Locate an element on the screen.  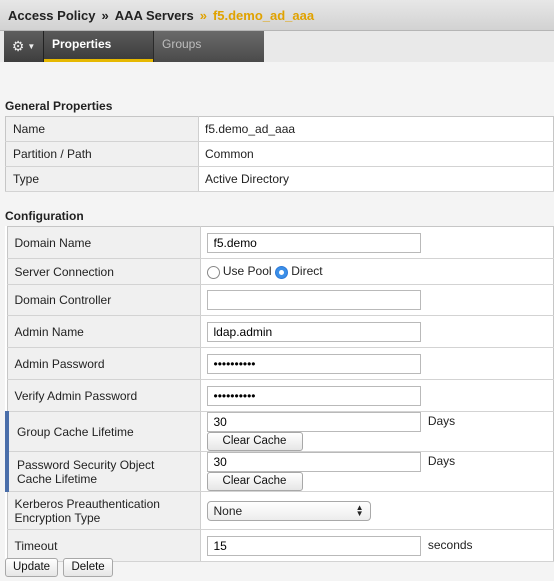
tab-properties: Properties is located at coordinates (98, 46).